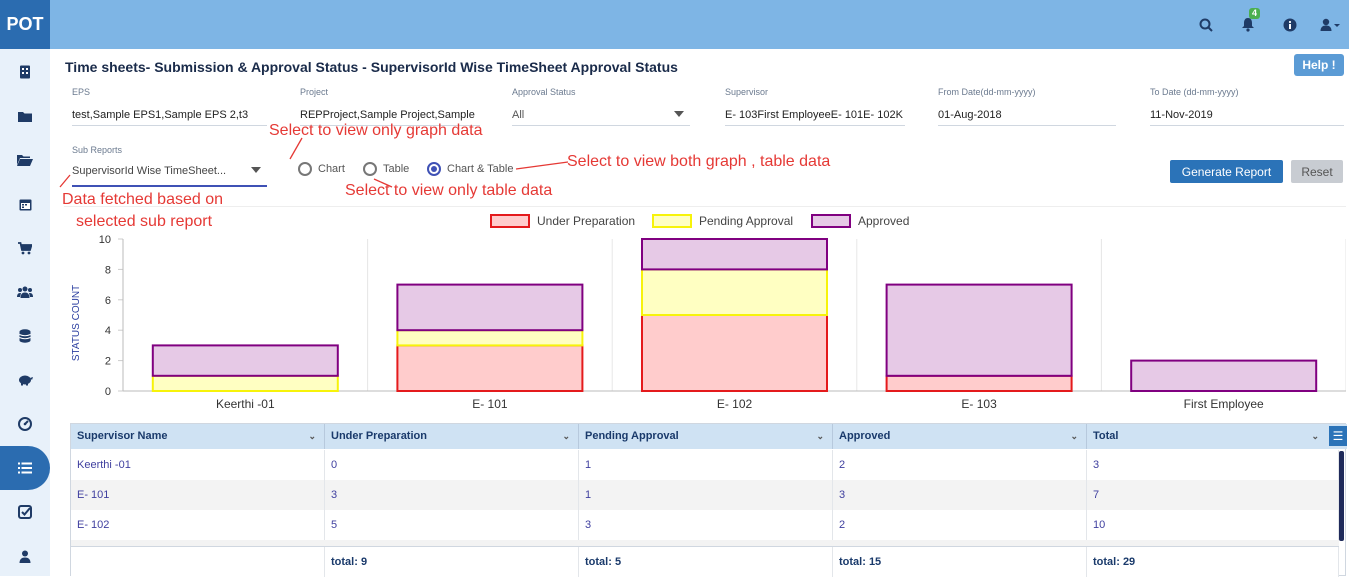 The image size is (1349, 578). Describe the element at coordinates (1106, 436) in the screenshot. I see `header-label: Total` at that location.